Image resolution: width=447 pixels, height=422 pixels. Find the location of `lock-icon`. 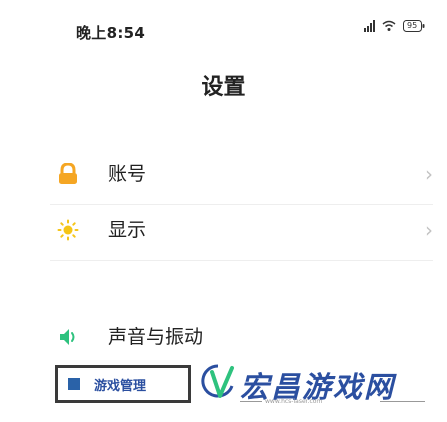

lock-icon is located at coordinates (68, 174).